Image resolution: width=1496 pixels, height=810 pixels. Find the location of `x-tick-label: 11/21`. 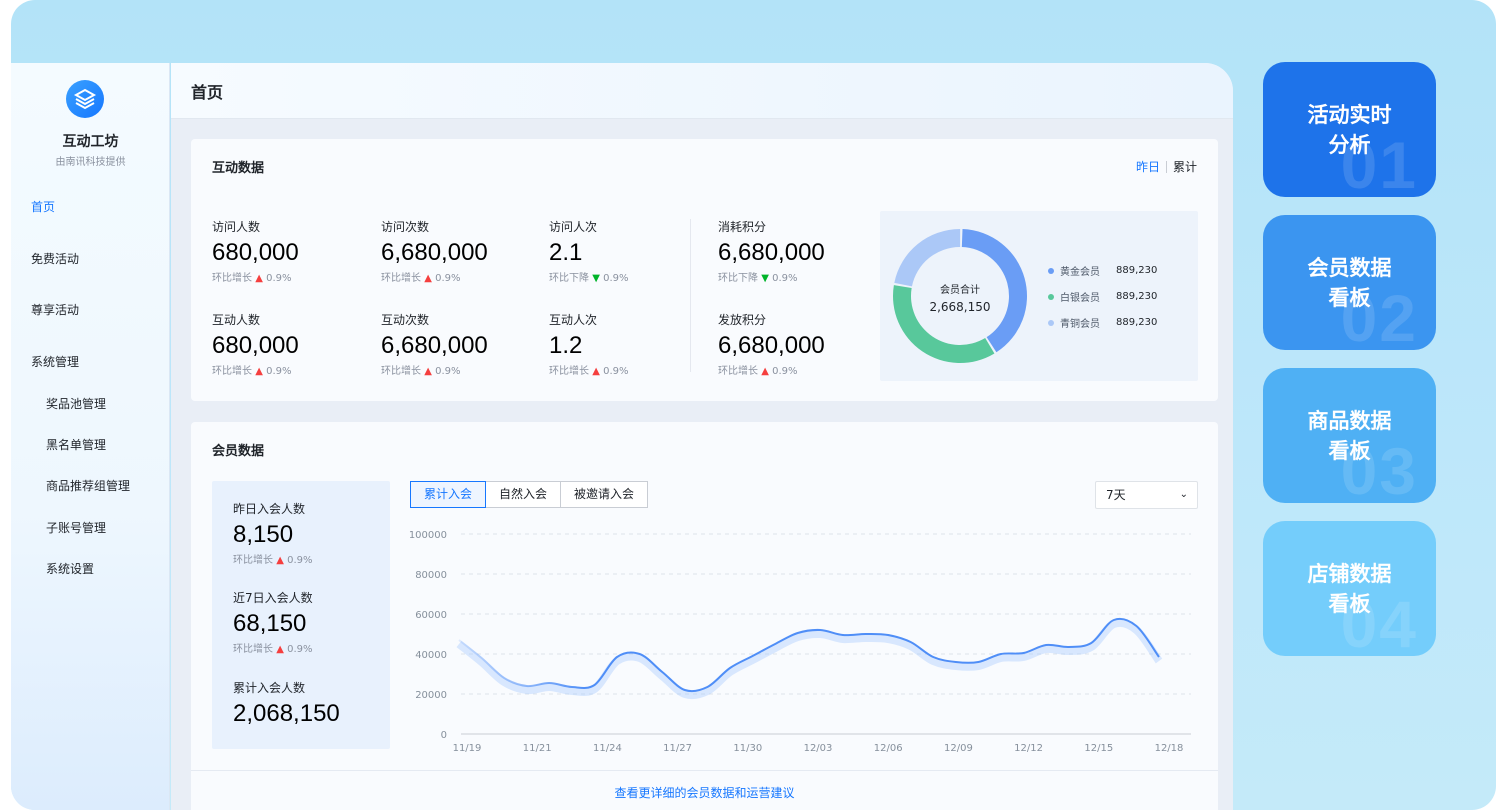

x-tick-label: 11/21 is located at coordinates (537, 748).